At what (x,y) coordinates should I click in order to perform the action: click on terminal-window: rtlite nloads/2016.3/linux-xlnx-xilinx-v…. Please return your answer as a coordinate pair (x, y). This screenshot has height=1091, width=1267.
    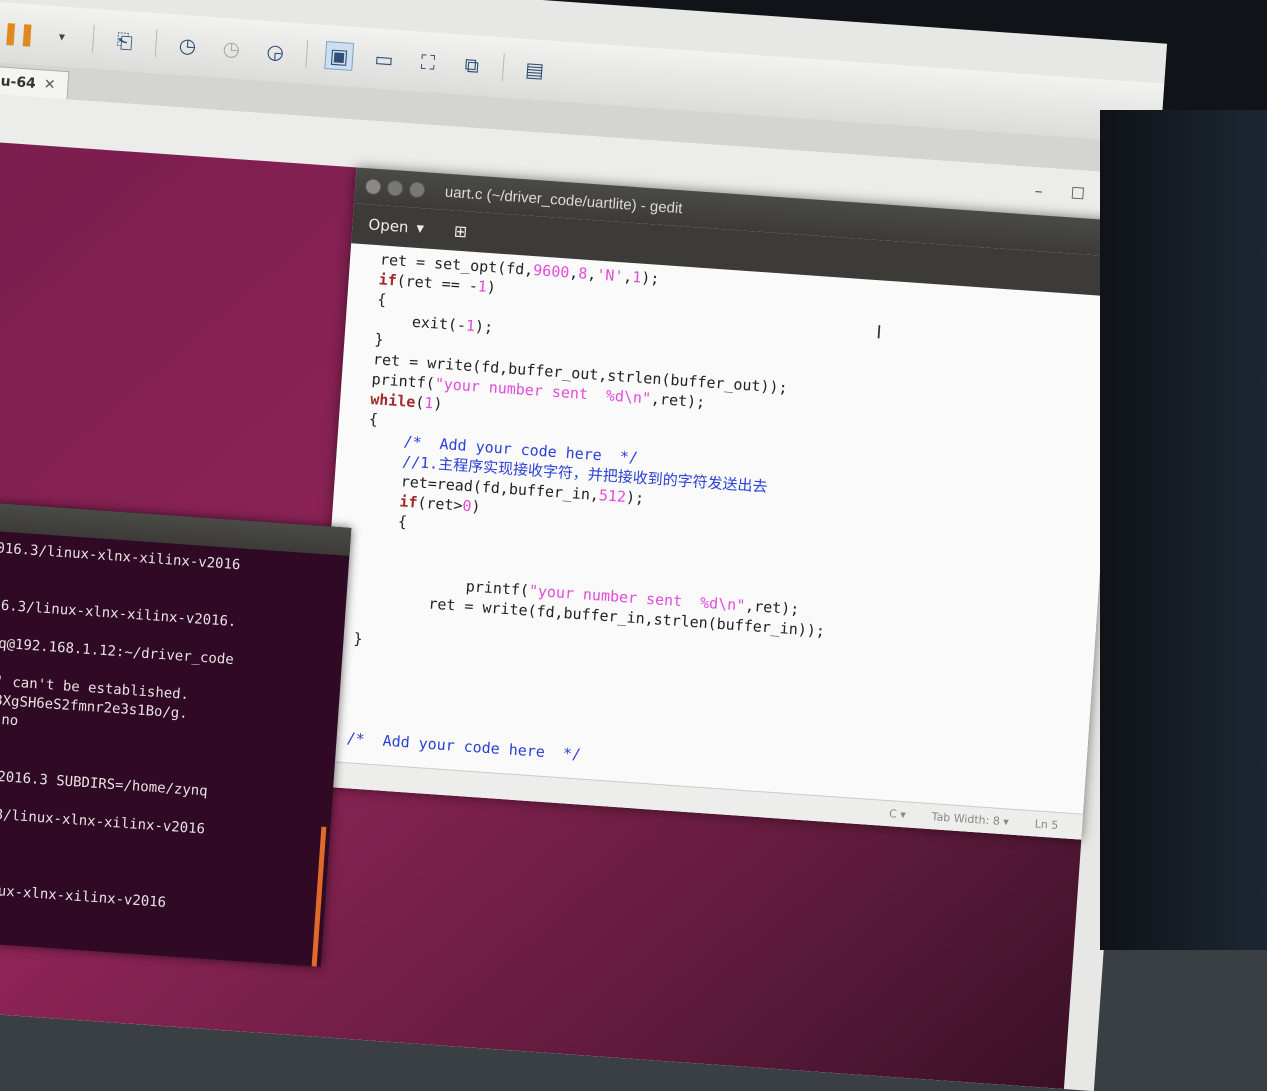
    Looking at the image, I should click on (176, 730).